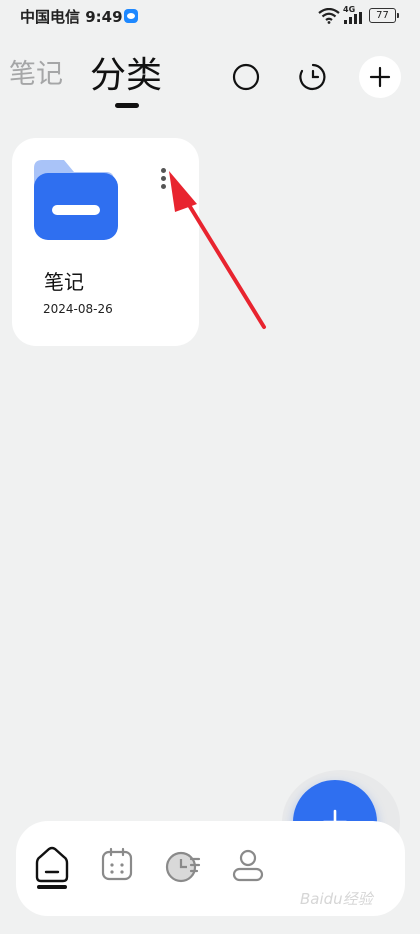  I want to click on timeline-icon, so click(183, 867).